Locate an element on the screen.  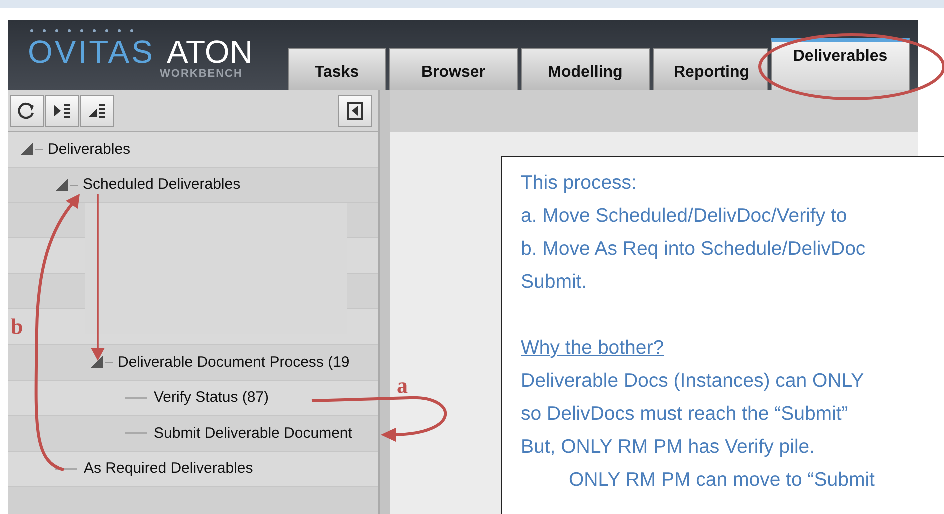
note-line: so DelivDocs must reach the “Submit” is located at coordinates (684, 414).